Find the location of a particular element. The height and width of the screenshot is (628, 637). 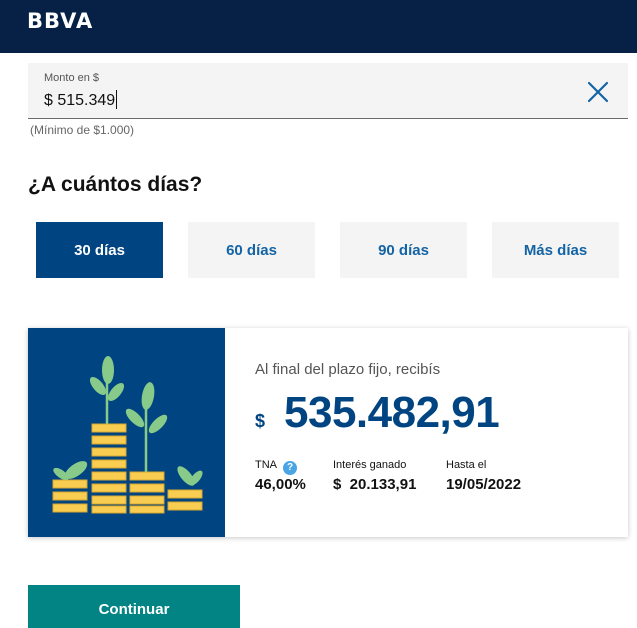

bbva-logo: BBVA is located at coordinates (60, 21).